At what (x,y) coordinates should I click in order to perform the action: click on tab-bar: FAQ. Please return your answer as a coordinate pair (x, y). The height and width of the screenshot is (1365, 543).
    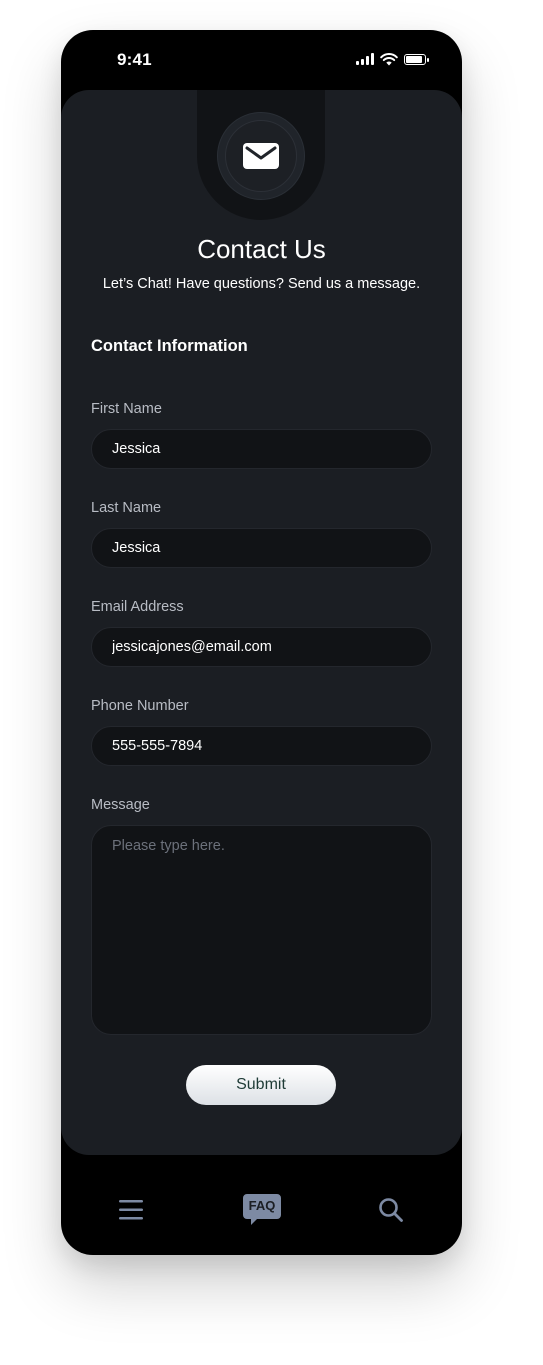
    Looking at the image, I should click on (261, 1205).